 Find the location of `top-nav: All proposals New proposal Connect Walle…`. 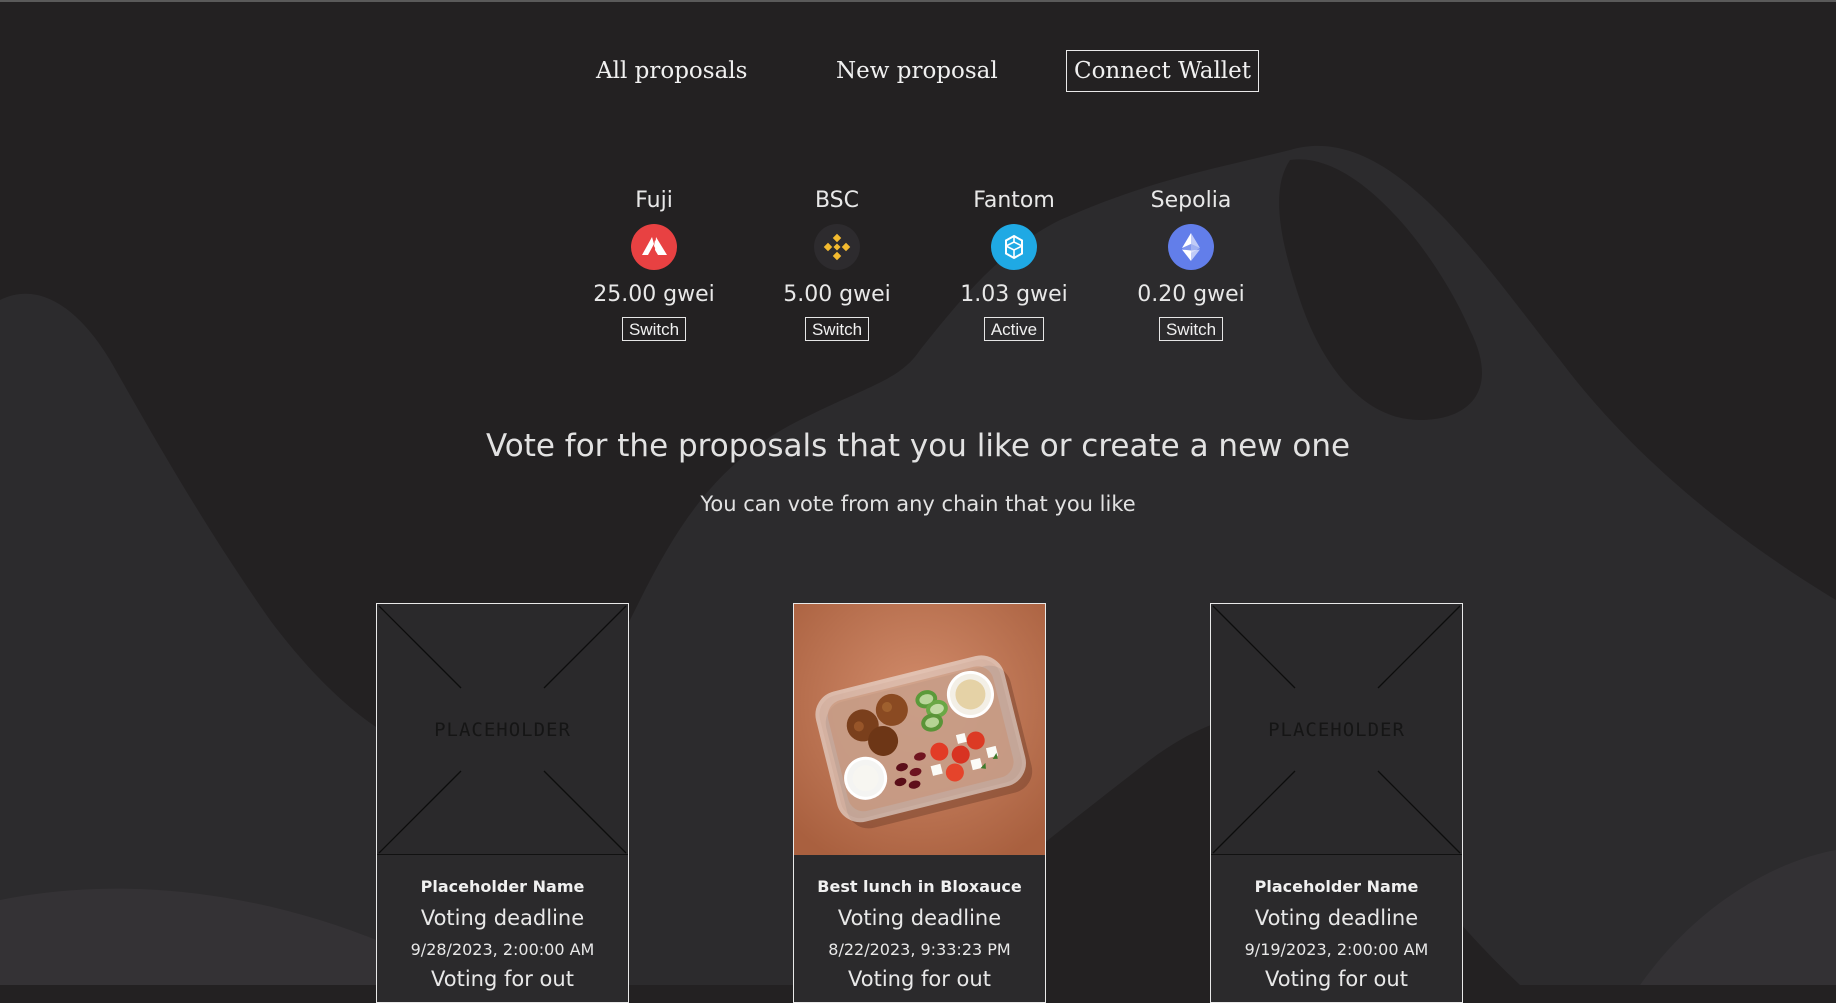

top-nav: All proposals New proposal Connect Walle… is located at coordinates (918, 73).